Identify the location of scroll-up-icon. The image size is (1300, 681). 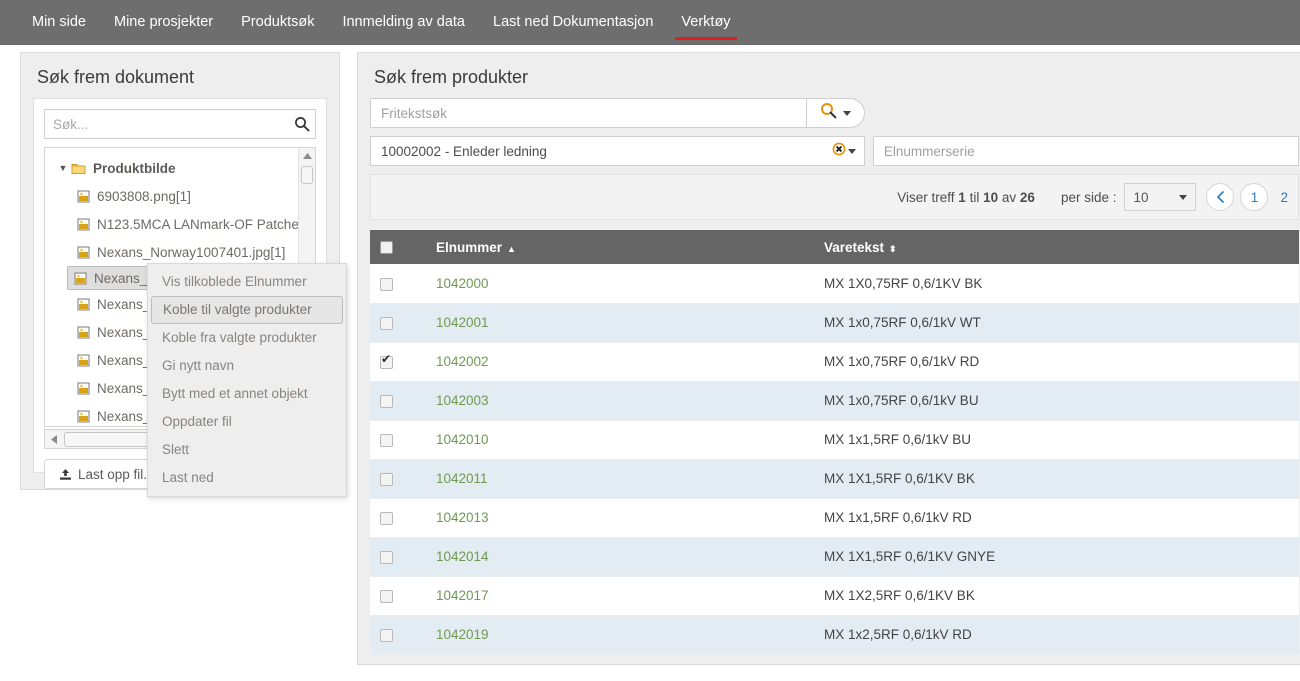
(307, 156).